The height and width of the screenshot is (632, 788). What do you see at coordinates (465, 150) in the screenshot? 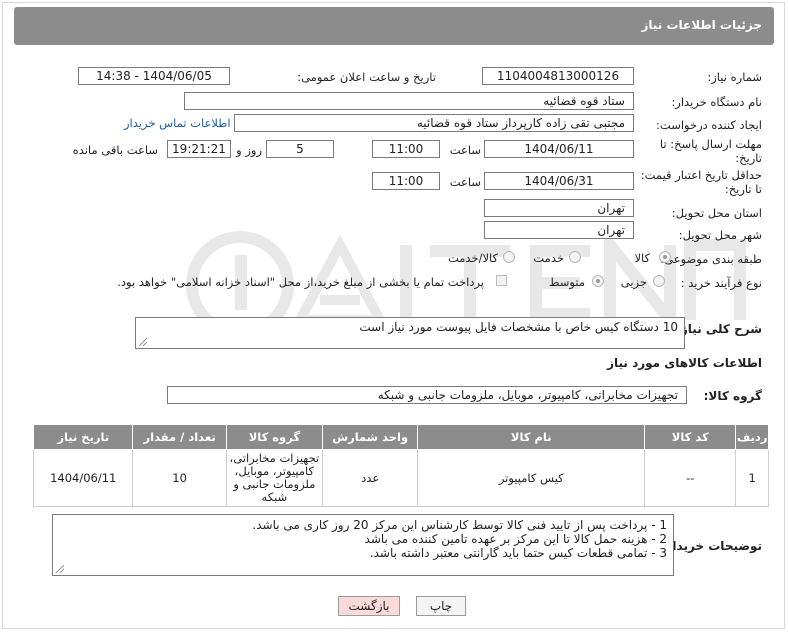
I see `deadline-hour-label: ساعت` at bounding box center [465, 150].